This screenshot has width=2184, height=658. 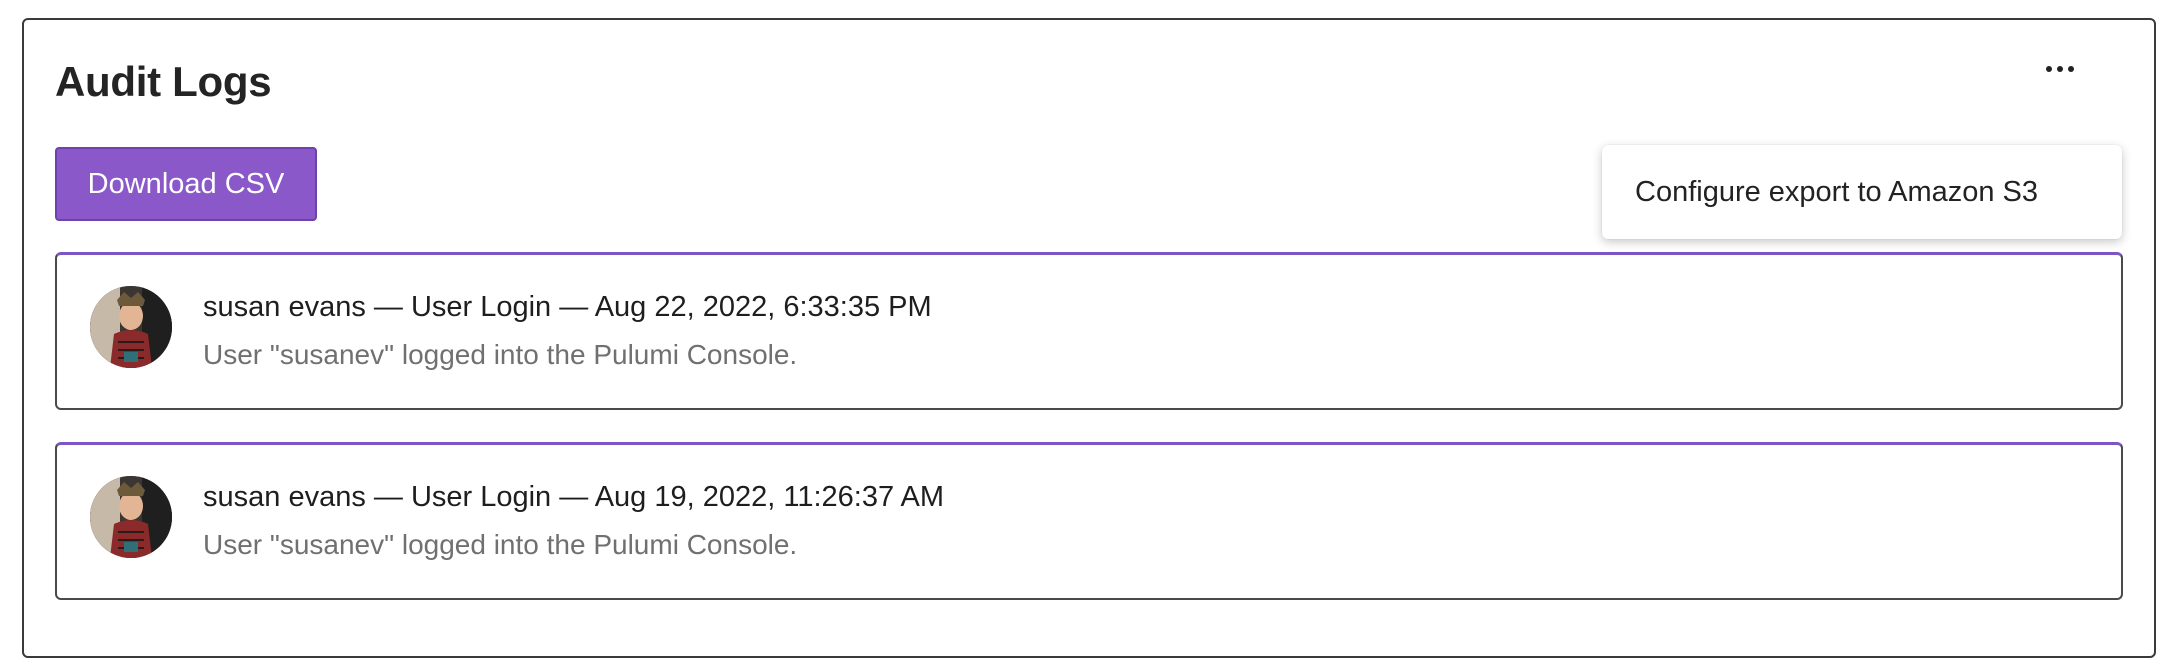 I want to click on page-title: Audit Logs, so click(x=163, y=81).